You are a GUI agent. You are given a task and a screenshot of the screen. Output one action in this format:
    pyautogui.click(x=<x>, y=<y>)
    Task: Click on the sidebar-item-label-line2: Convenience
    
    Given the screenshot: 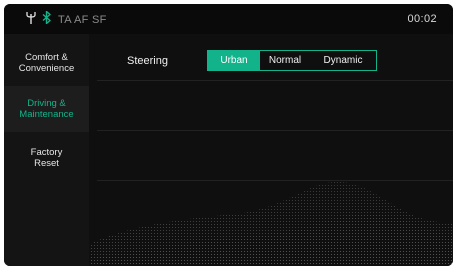 What is the action you would take?
    pyautogui.click(x=46, y=68)
    